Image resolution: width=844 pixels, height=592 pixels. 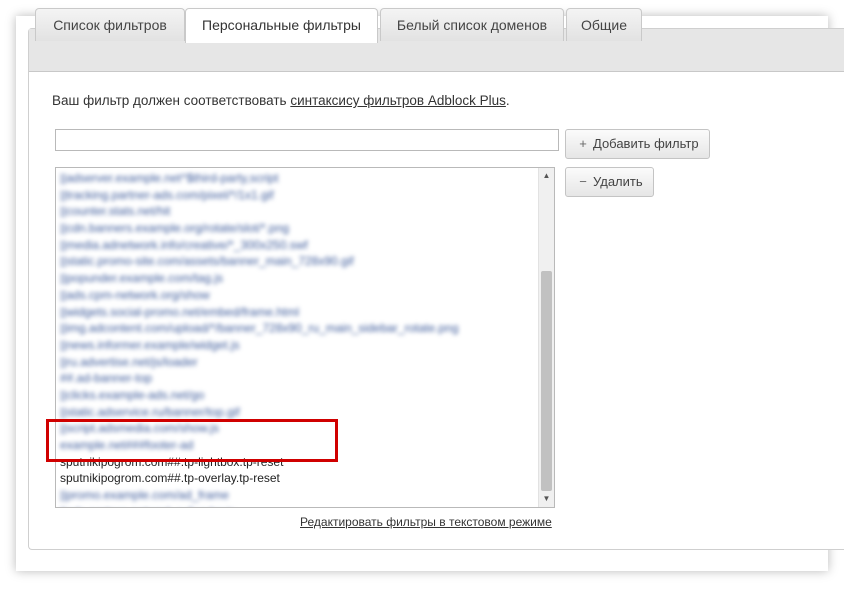 What do you see at coordinates (298, 445) in the screenshot?
I see `filter-row: example.net###footer-ad` at bounding box center [298, 445].